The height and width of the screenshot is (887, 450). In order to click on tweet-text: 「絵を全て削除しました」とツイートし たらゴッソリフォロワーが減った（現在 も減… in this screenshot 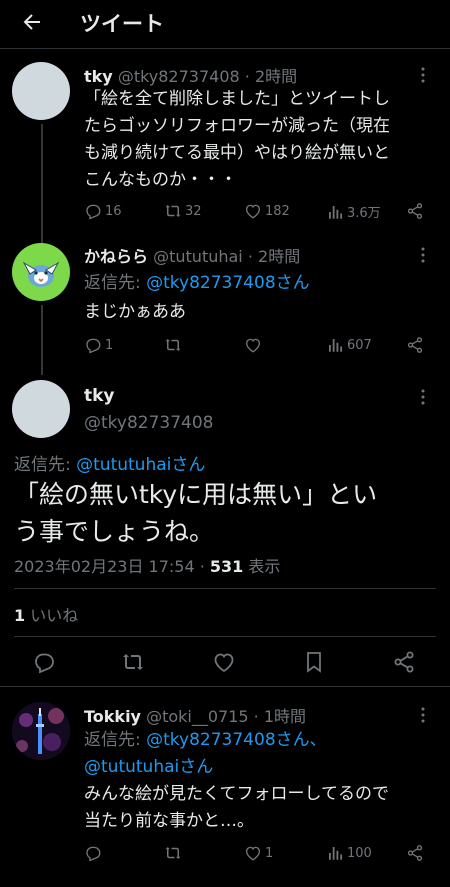, I will do `click(237, 139)`.